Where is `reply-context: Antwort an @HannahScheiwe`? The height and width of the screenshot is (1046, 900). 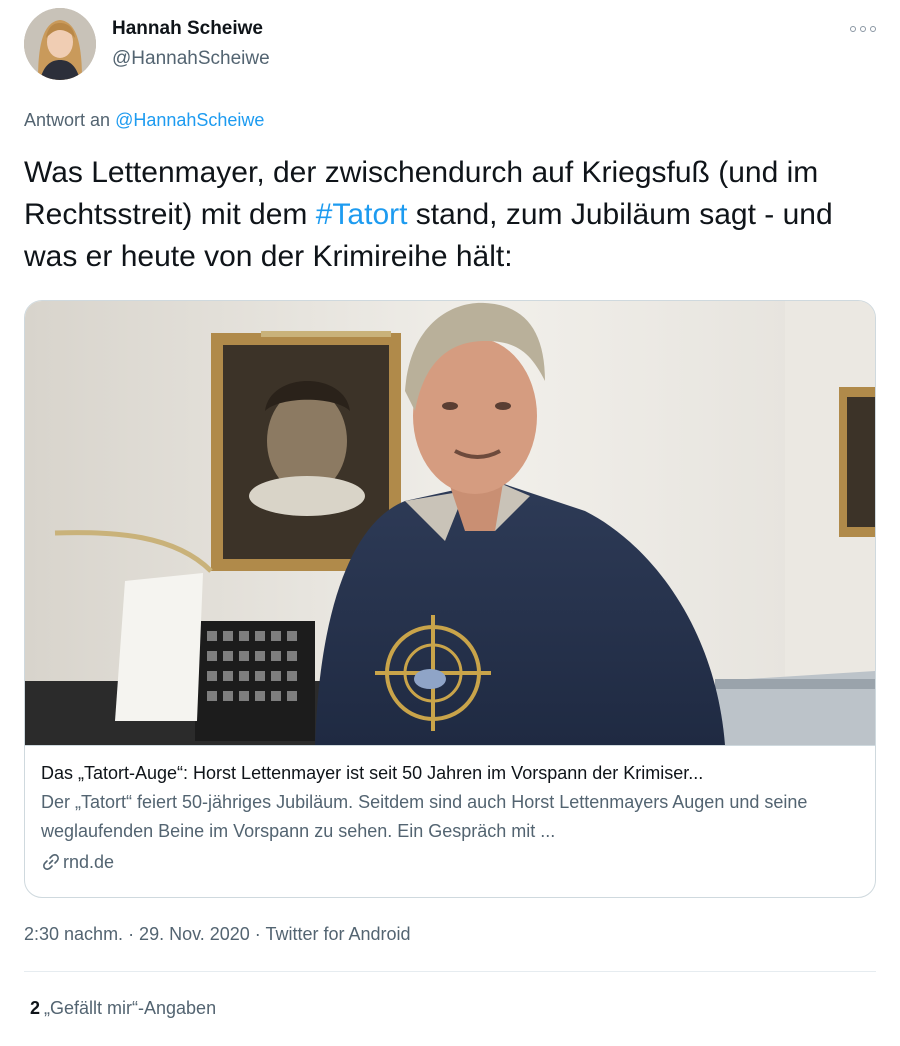 reply-context: Antwort an @HannahScheiwe is located at coordinates (144, 120).